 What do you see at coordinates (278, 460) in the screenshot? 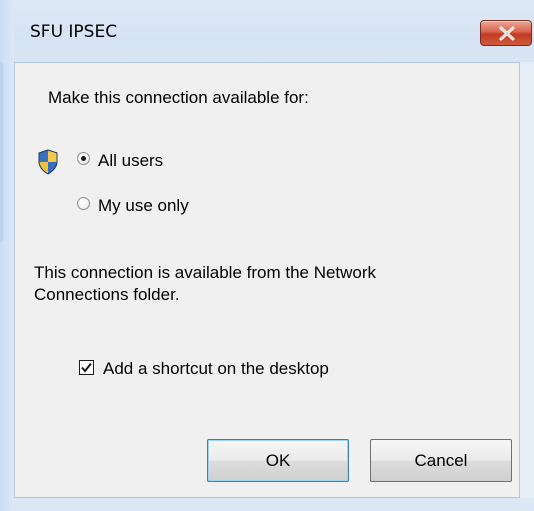
I see `ok-button: OK` at bounding box center [278, 460].